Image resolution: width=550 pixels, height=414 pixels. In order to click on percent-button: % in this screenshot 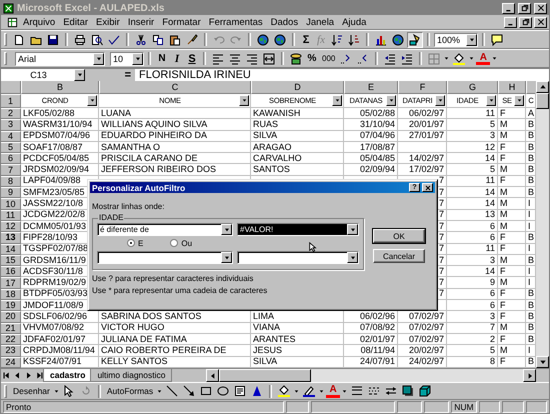, I will do `click(312, 58)`.